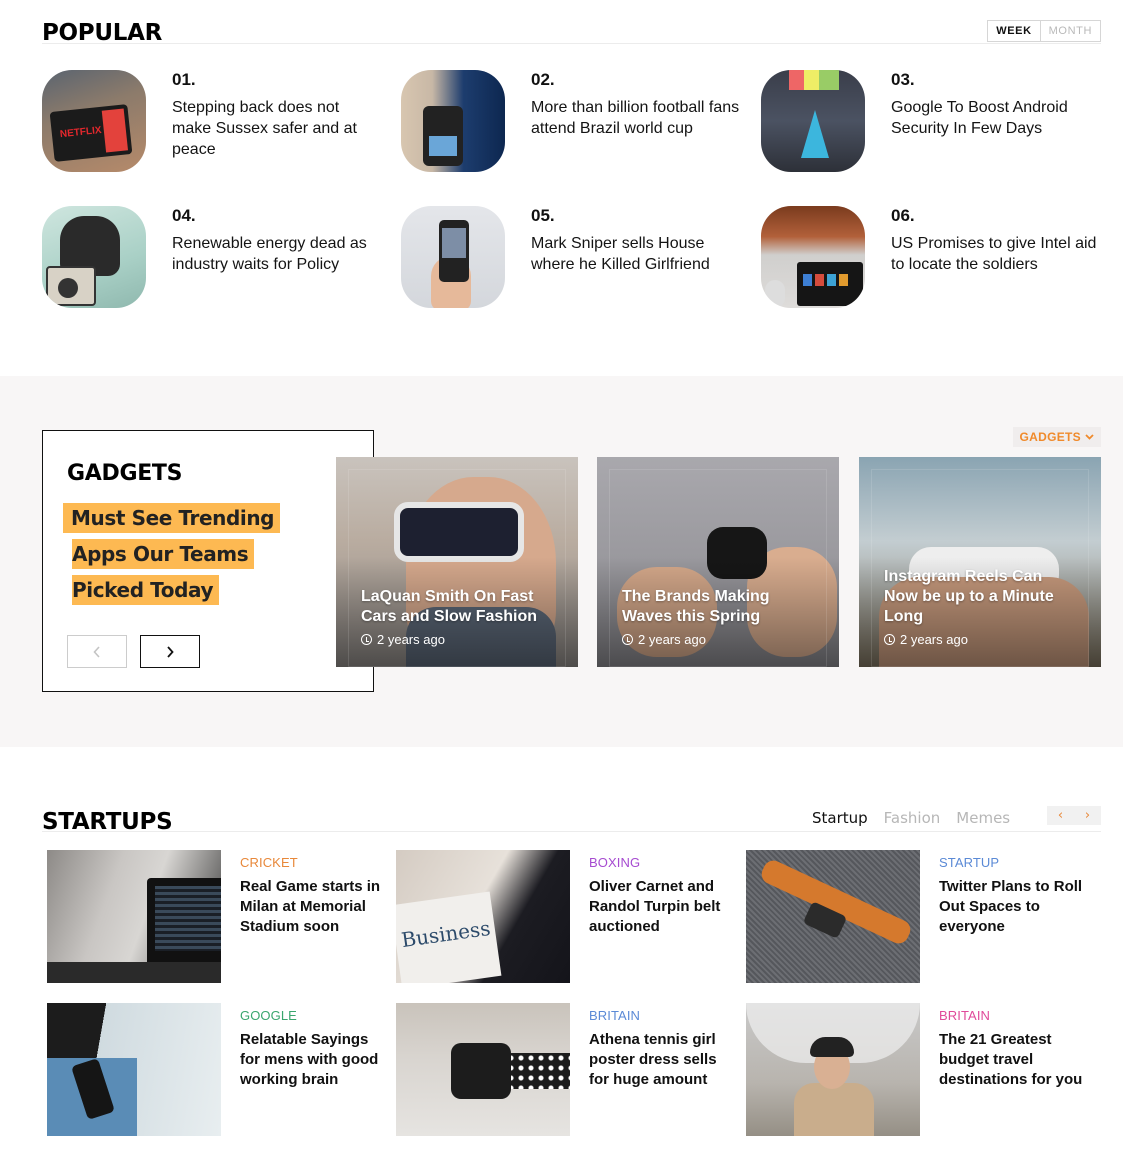 The width and height of the screenshot is (1123, 1155). Describe the element at coordinates (483, 916) in the screenshot. I see `business-newspaper-image: Business` at that location.